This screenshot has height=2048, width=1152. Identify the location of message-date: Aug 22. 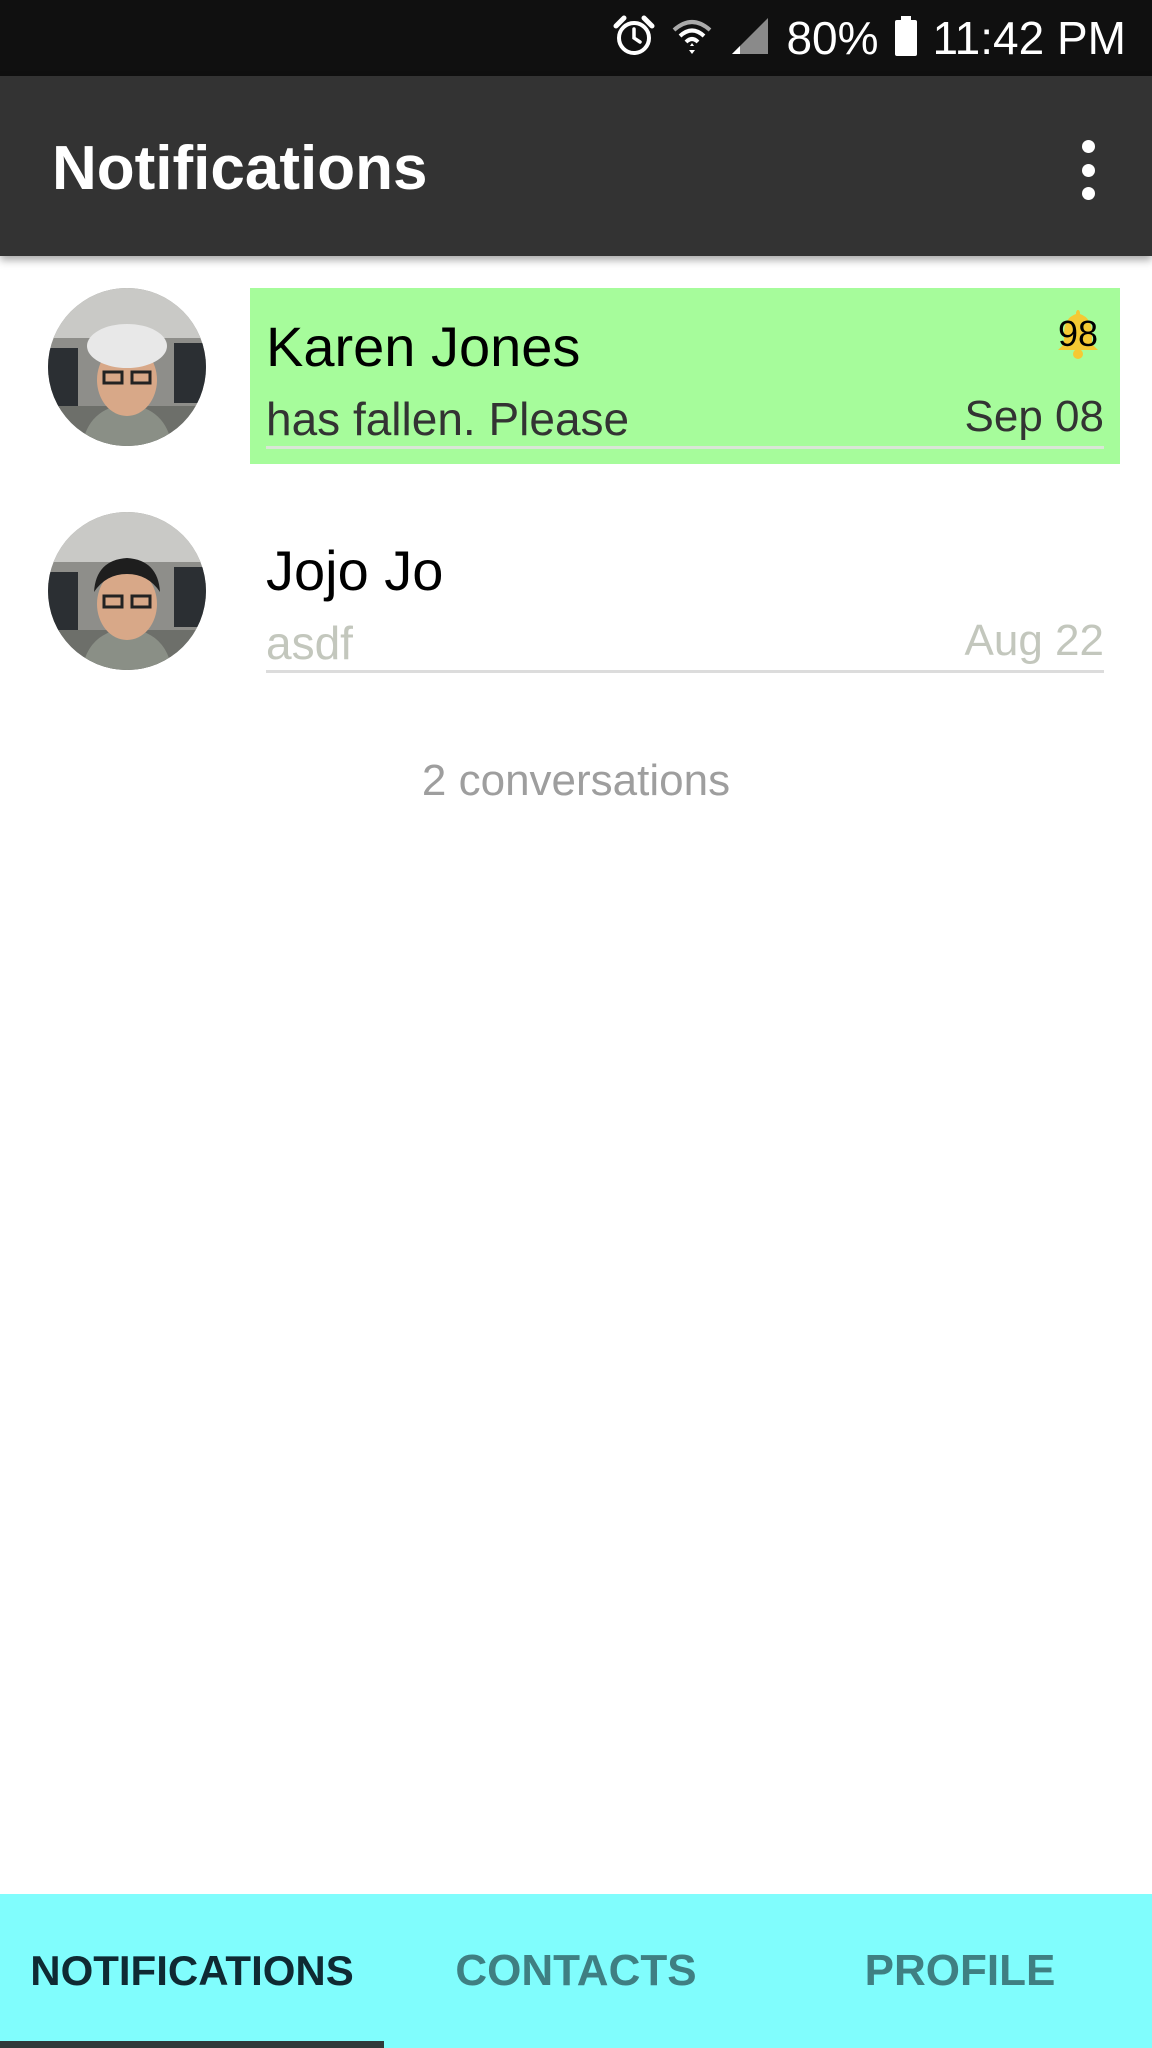
(1034, 640).